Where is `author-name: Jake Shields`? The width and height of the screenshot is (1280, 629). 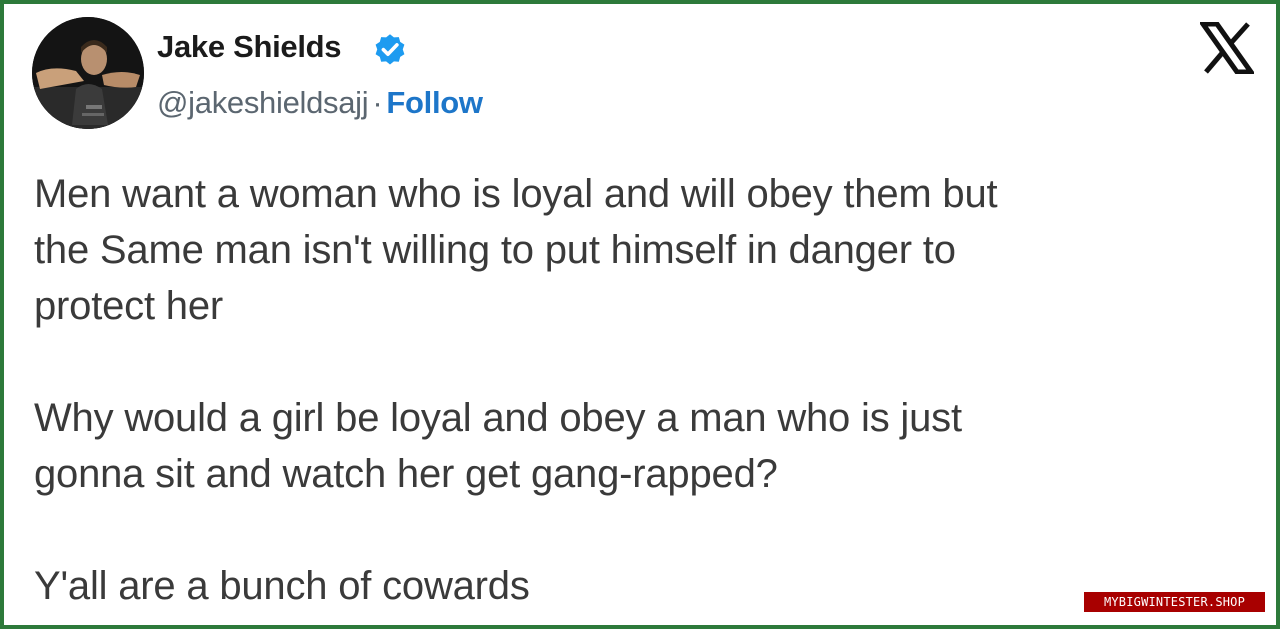
author-name: Jake Shields is located at coordinates (249, 47).